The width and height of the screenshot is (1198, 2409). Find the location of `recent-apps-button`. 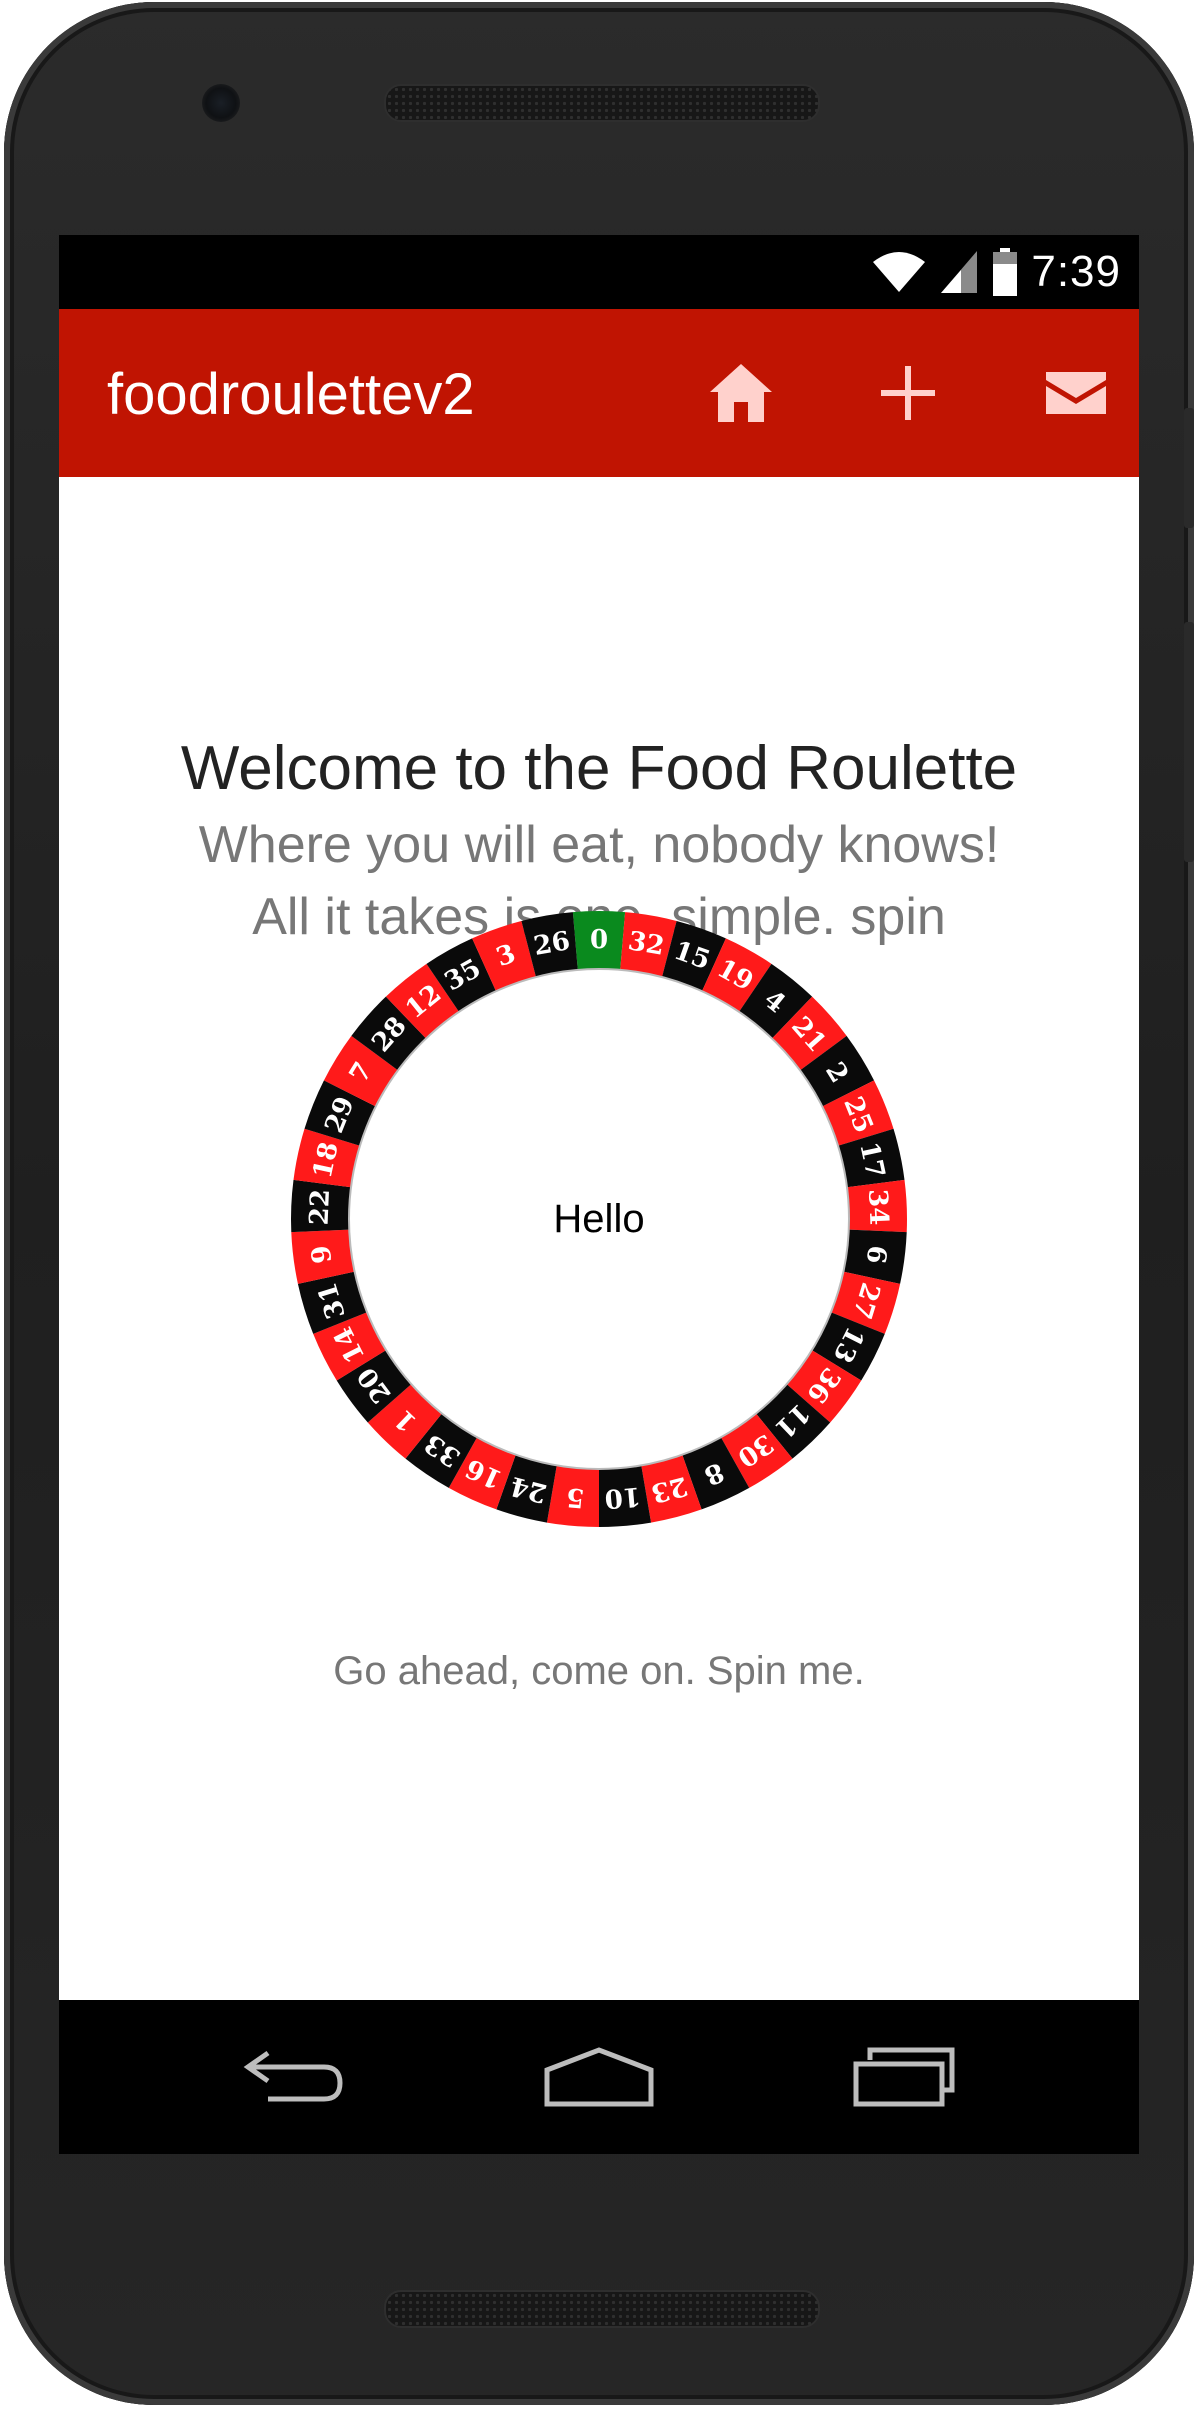

recent-apps-button is located at coordinates (904, 2077).